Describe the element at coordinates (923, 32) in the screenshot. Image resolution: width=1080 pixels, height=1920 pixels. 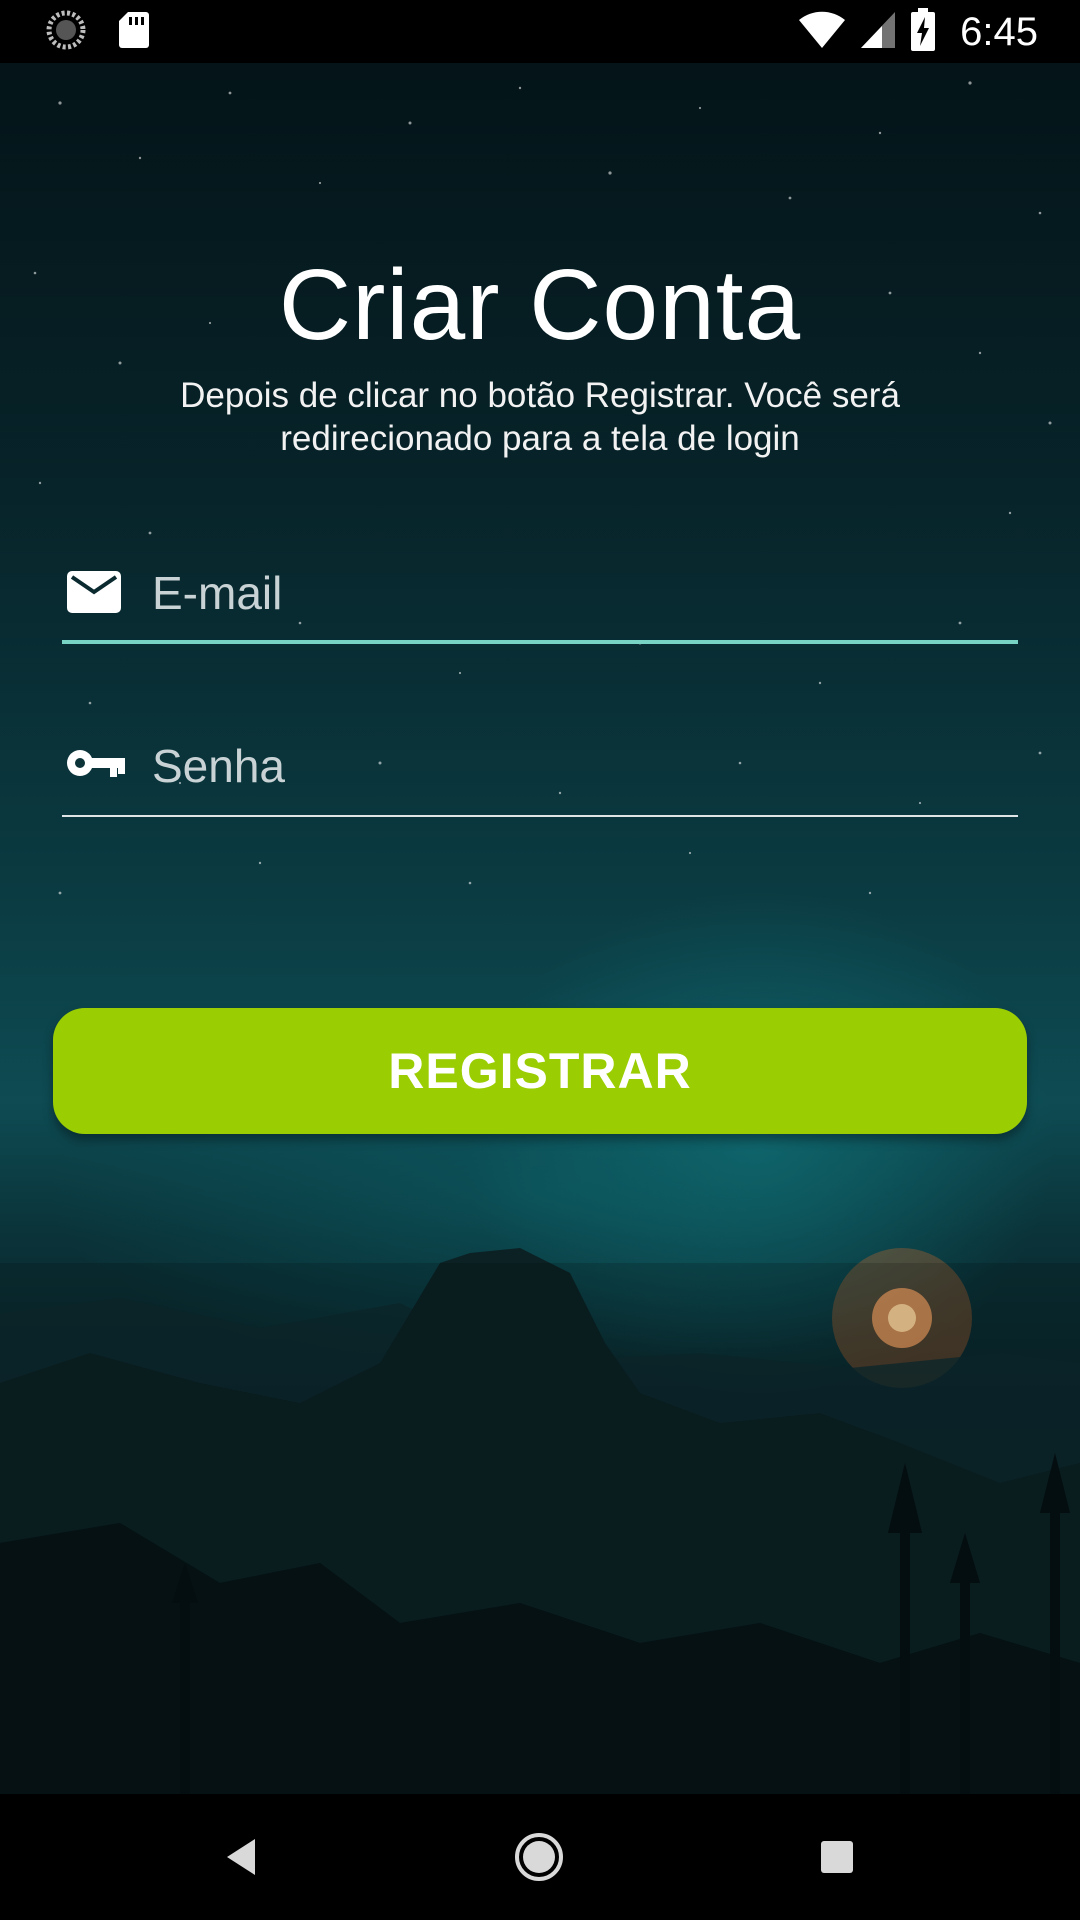
I see `battery-charging-icon` at that location.